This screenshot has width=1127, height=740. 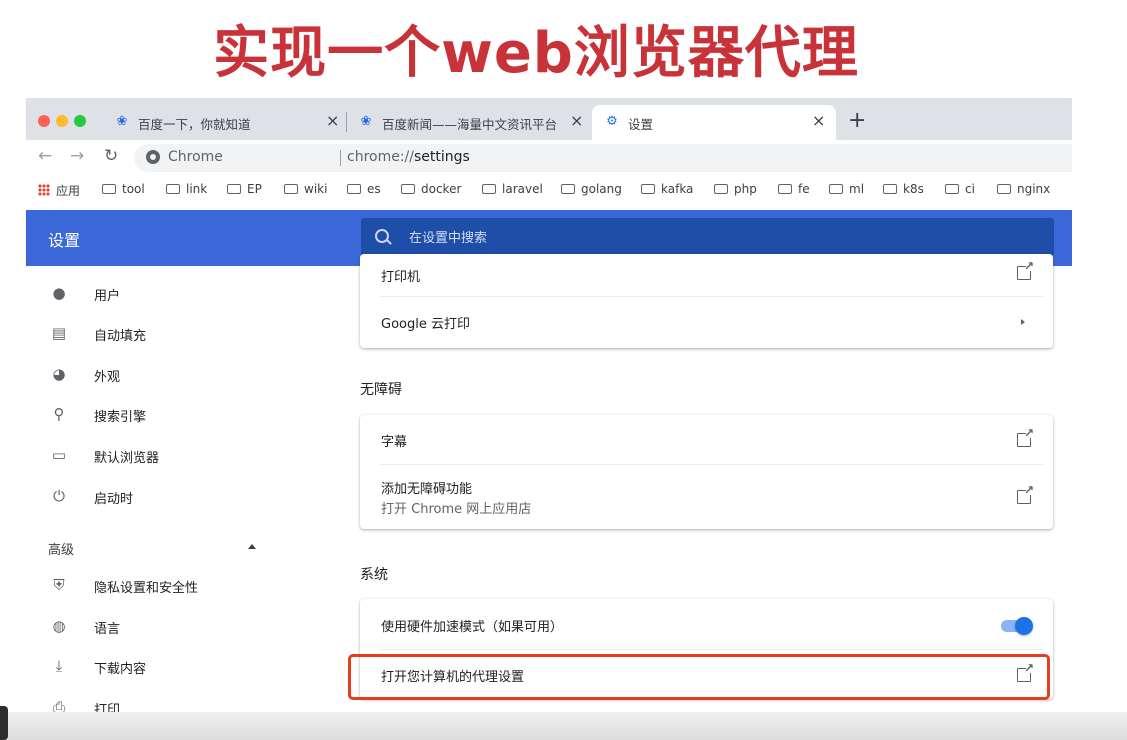 I want to click on slide-title: 实现一个web浏览器代理, so click(x=536, y=53).